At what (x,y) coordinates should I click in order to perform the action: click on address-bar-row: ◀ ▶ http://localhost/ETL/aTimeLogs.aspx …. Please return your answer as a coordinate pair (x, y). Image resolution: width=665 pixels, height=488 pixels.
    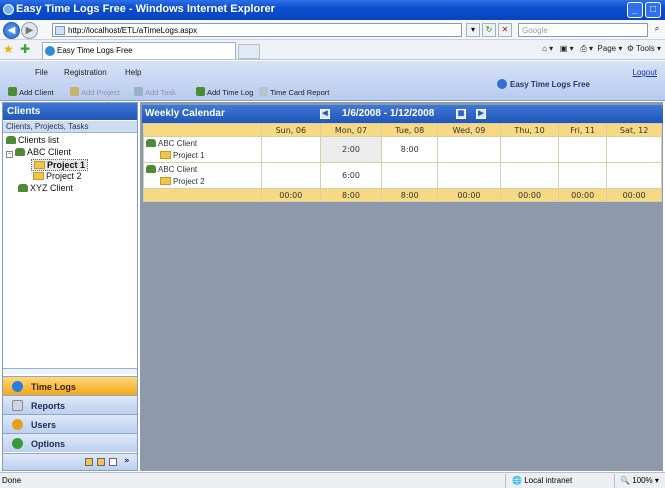
    Looking at the image, I should click on (332, 30).